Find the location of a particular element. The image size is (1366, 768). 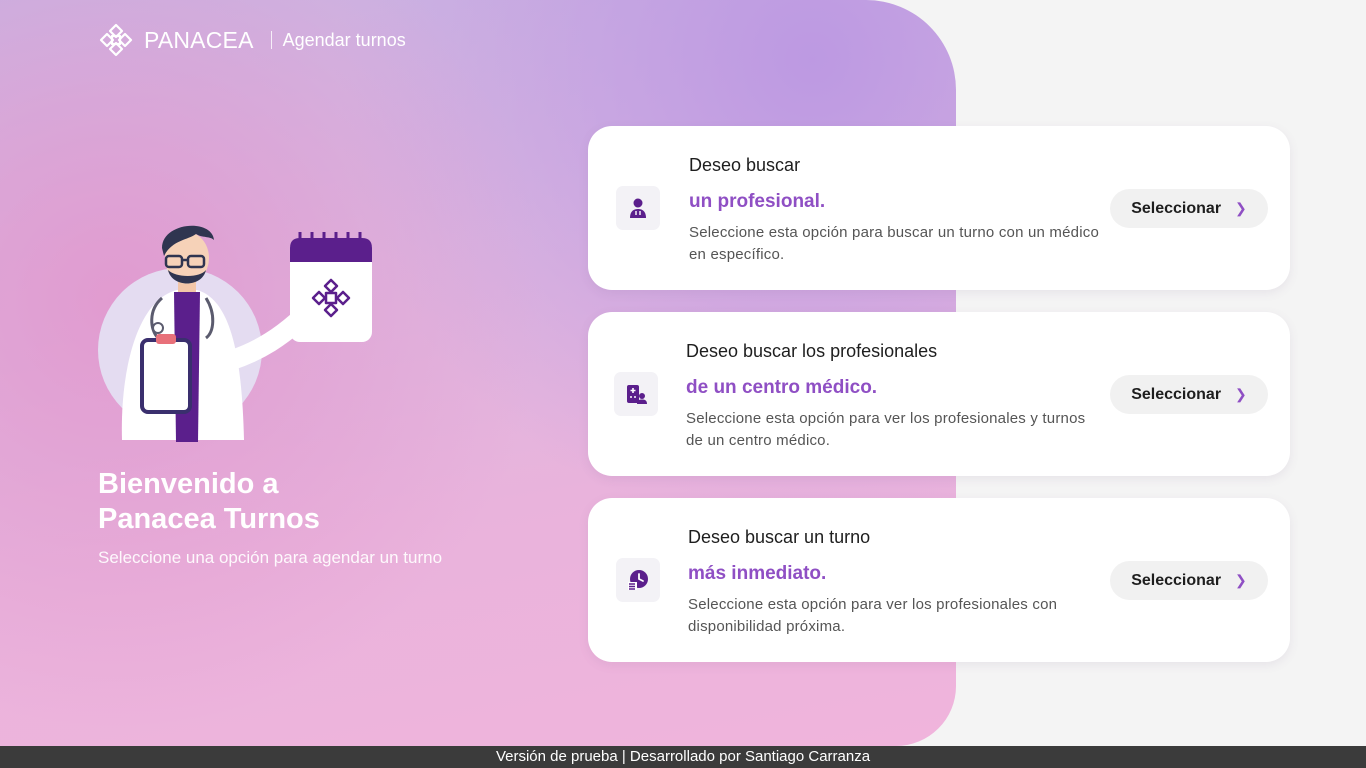

option-heading: Deseo buscar is located at coordinates (745, 165).